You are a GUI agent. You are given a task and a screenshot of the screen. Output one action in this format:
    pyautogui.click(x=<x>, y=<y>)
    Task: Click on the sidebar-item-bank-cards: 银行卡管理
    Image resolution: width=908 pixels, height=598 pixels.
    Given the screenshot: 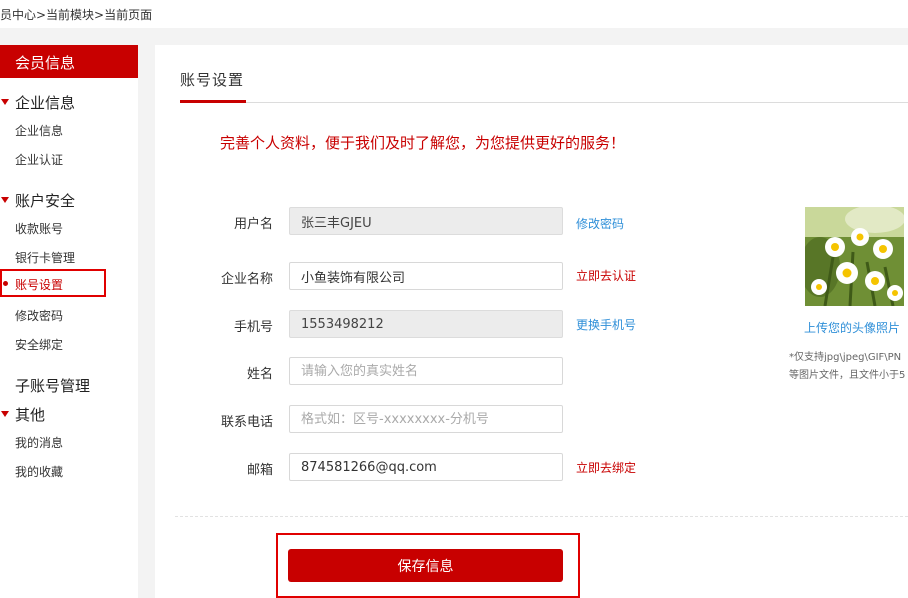 What is the action you would take?
    pyautogui.click(x=45, y=257)
    